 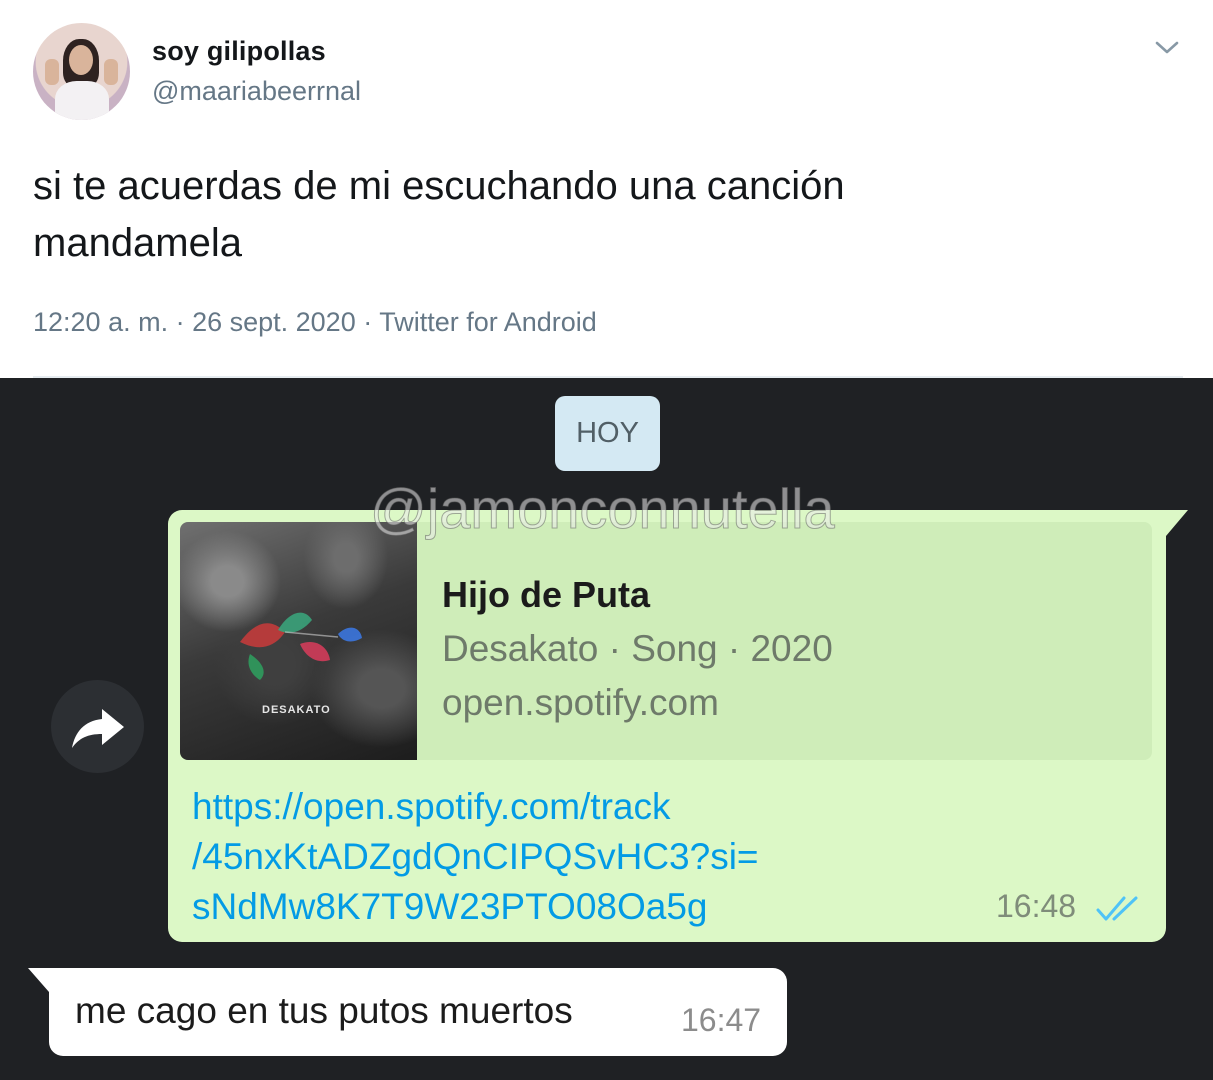 What do you see at coordinates (82, 100) in the screenshot?
I see `avatar-body` at bounding box center [82, 100].